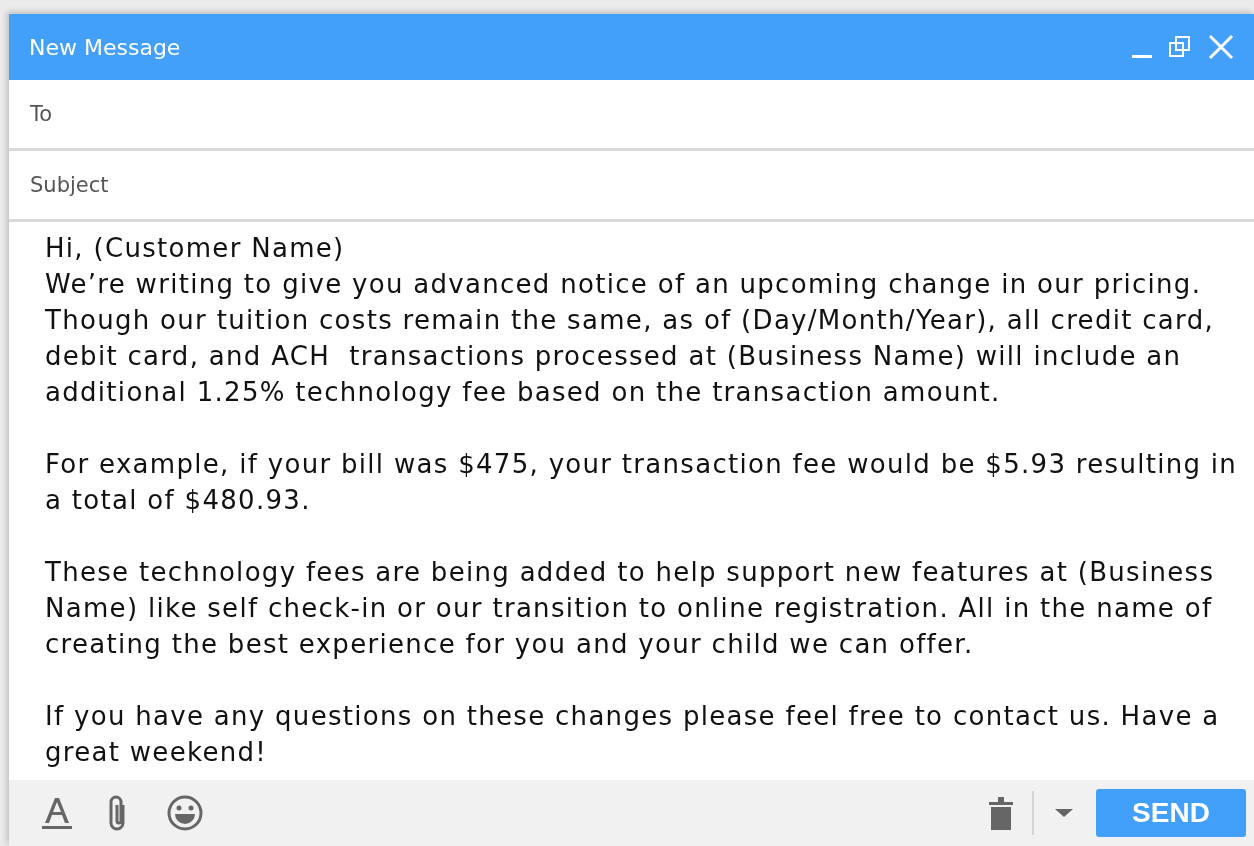 This screenshot has width=1254, height=846. I want to click on window-title: New Message, so click(105, 47).